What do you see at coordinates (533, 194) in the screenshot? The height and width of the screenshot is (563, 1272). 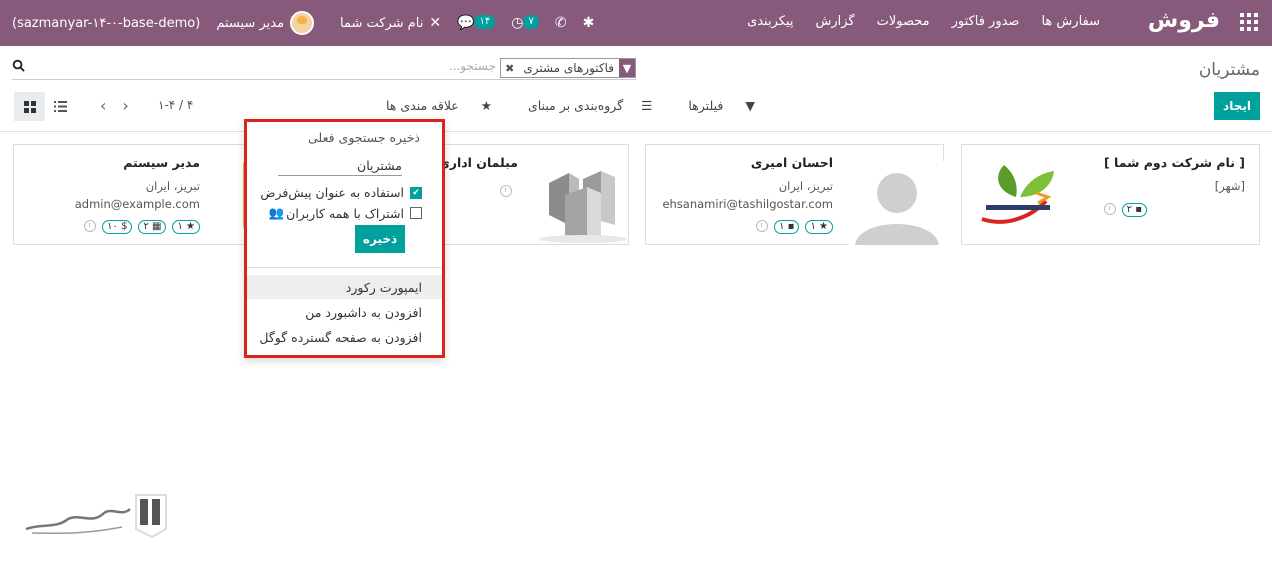 I see `kanban-card: مبلمان اداری` at bounding box center [533, 194].